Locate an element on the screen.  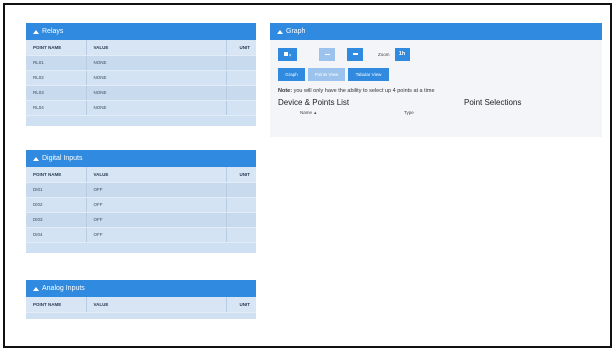
point-name: DI03 is located at coordinates (56, 220).